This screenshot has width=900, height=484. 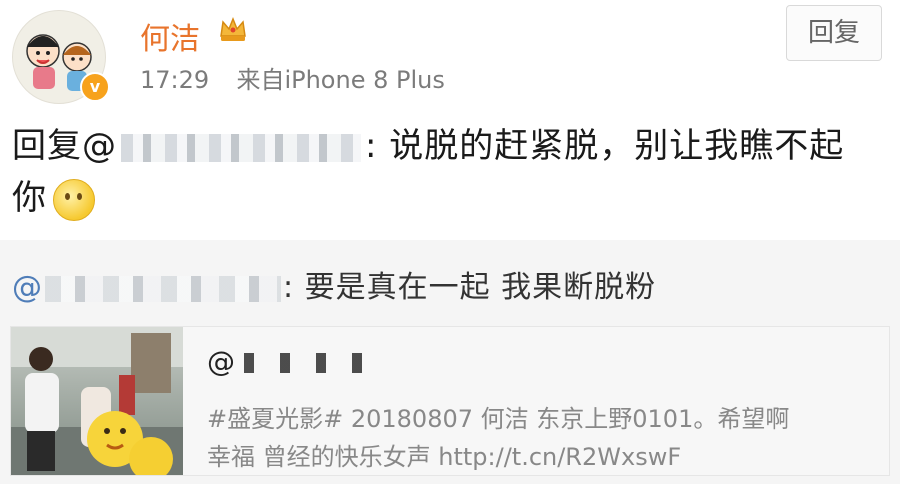 I want to click on reply-button: 回复, so click(x=834, y=33).